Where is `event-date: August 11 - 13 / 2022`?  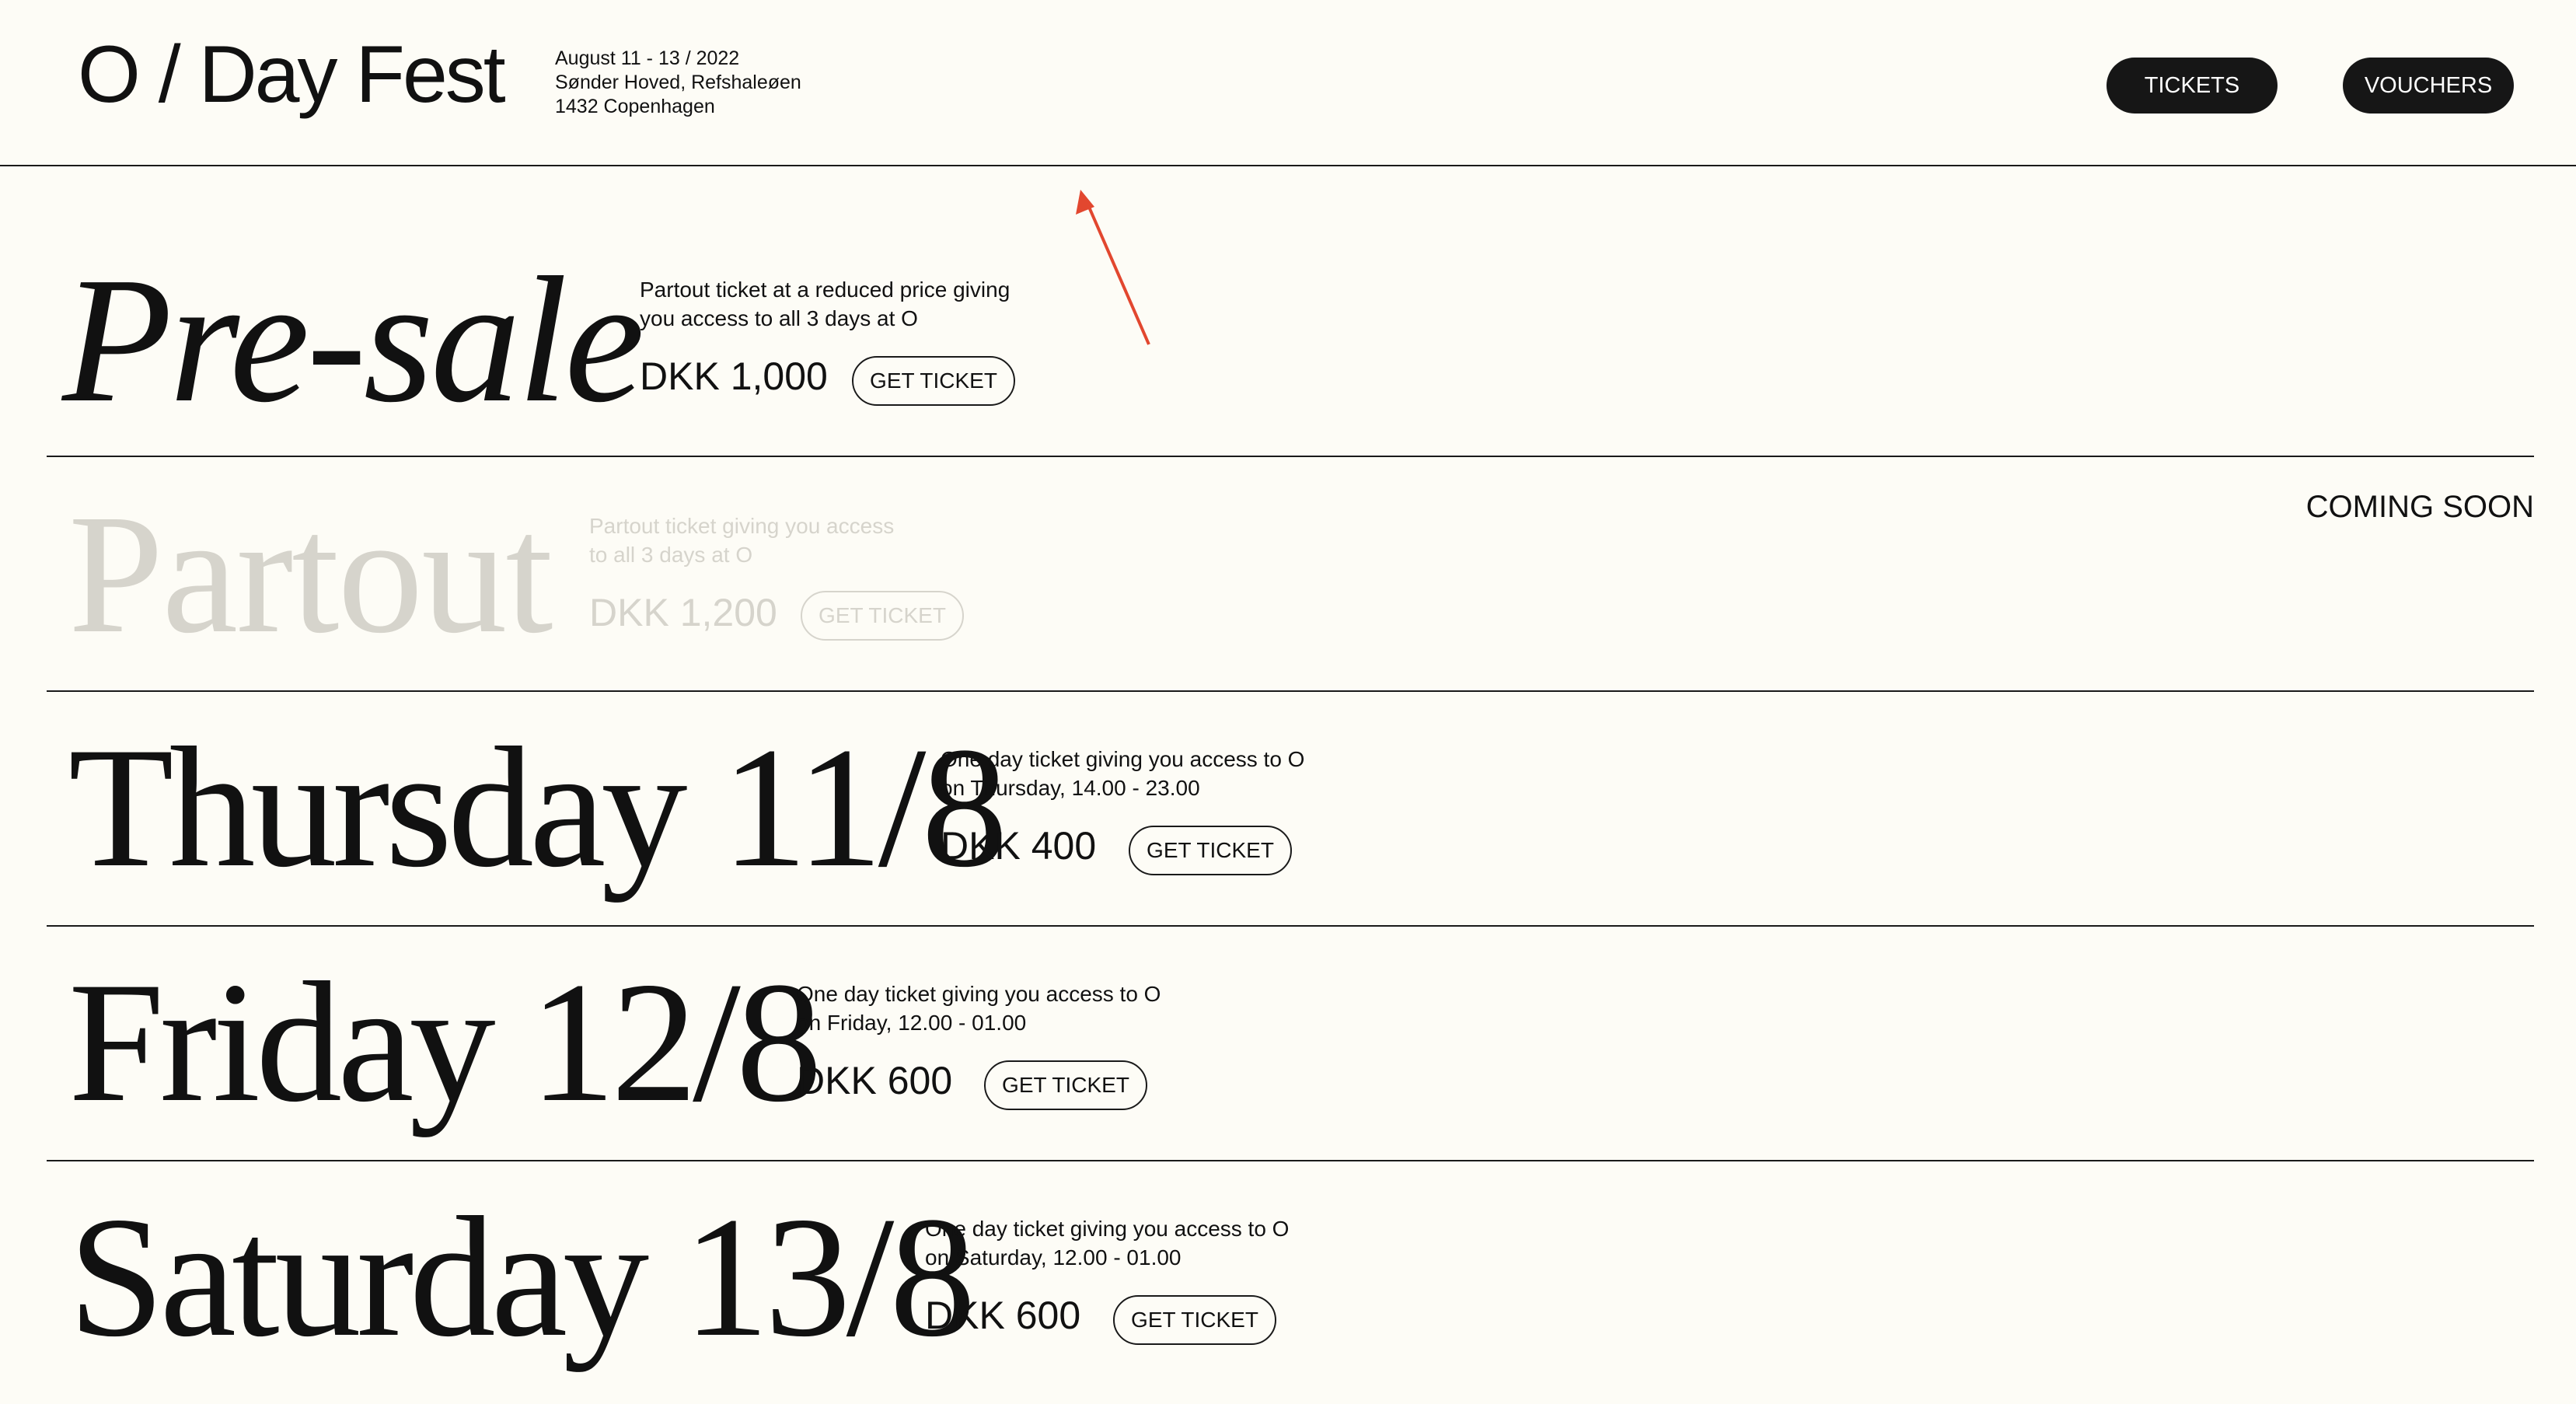 event-date: August 11 - 13 / 2022 is located at coordinates (648, 58).